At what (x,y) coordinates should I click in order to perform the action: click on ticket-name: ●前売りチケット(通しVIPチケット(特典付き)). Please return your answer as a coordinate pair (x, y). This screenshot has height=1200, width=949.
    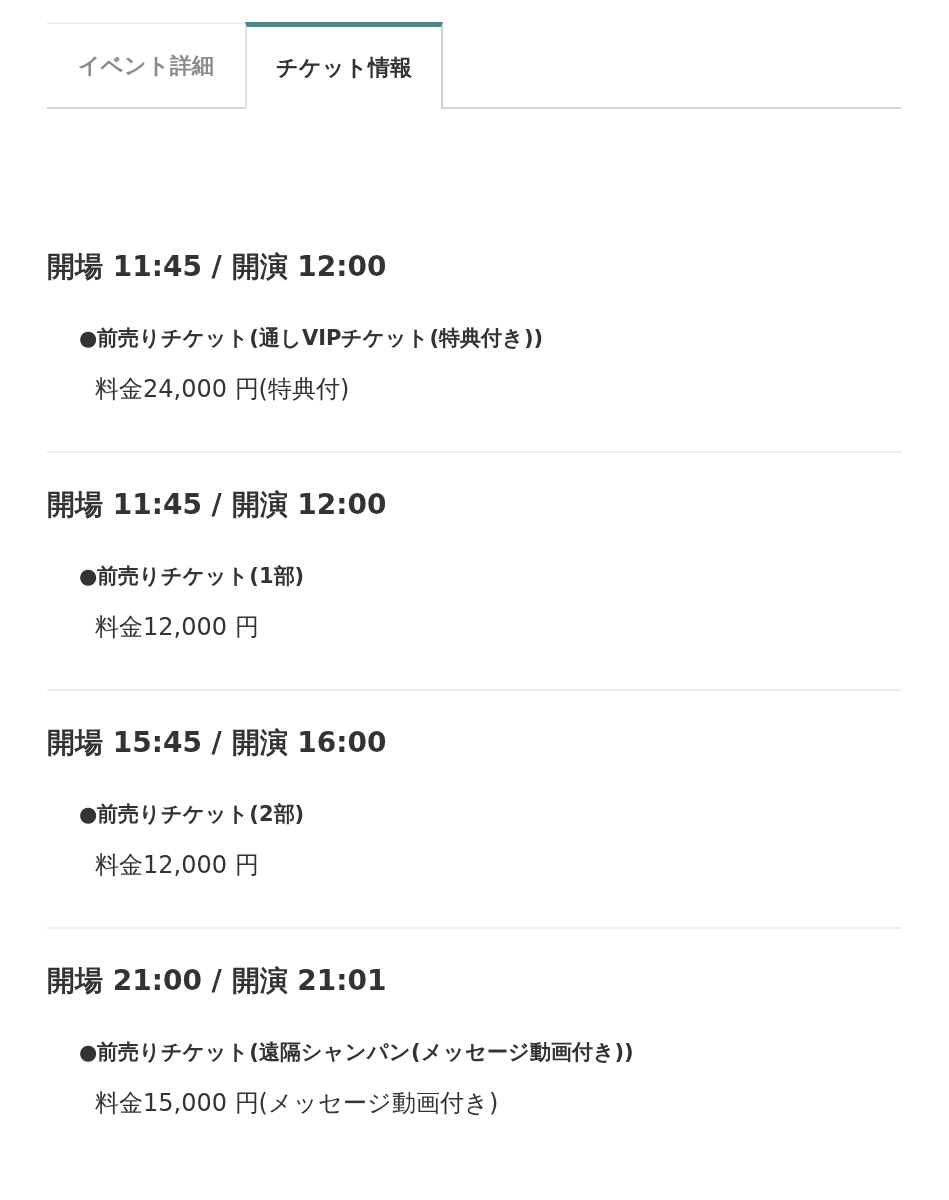
    Looking at the image, I should click on (312, 338).